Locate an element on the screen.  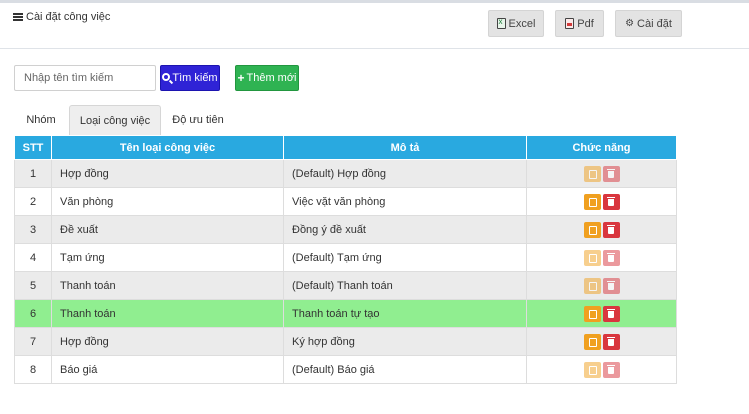
search-input is located at coordinates (85, 78).